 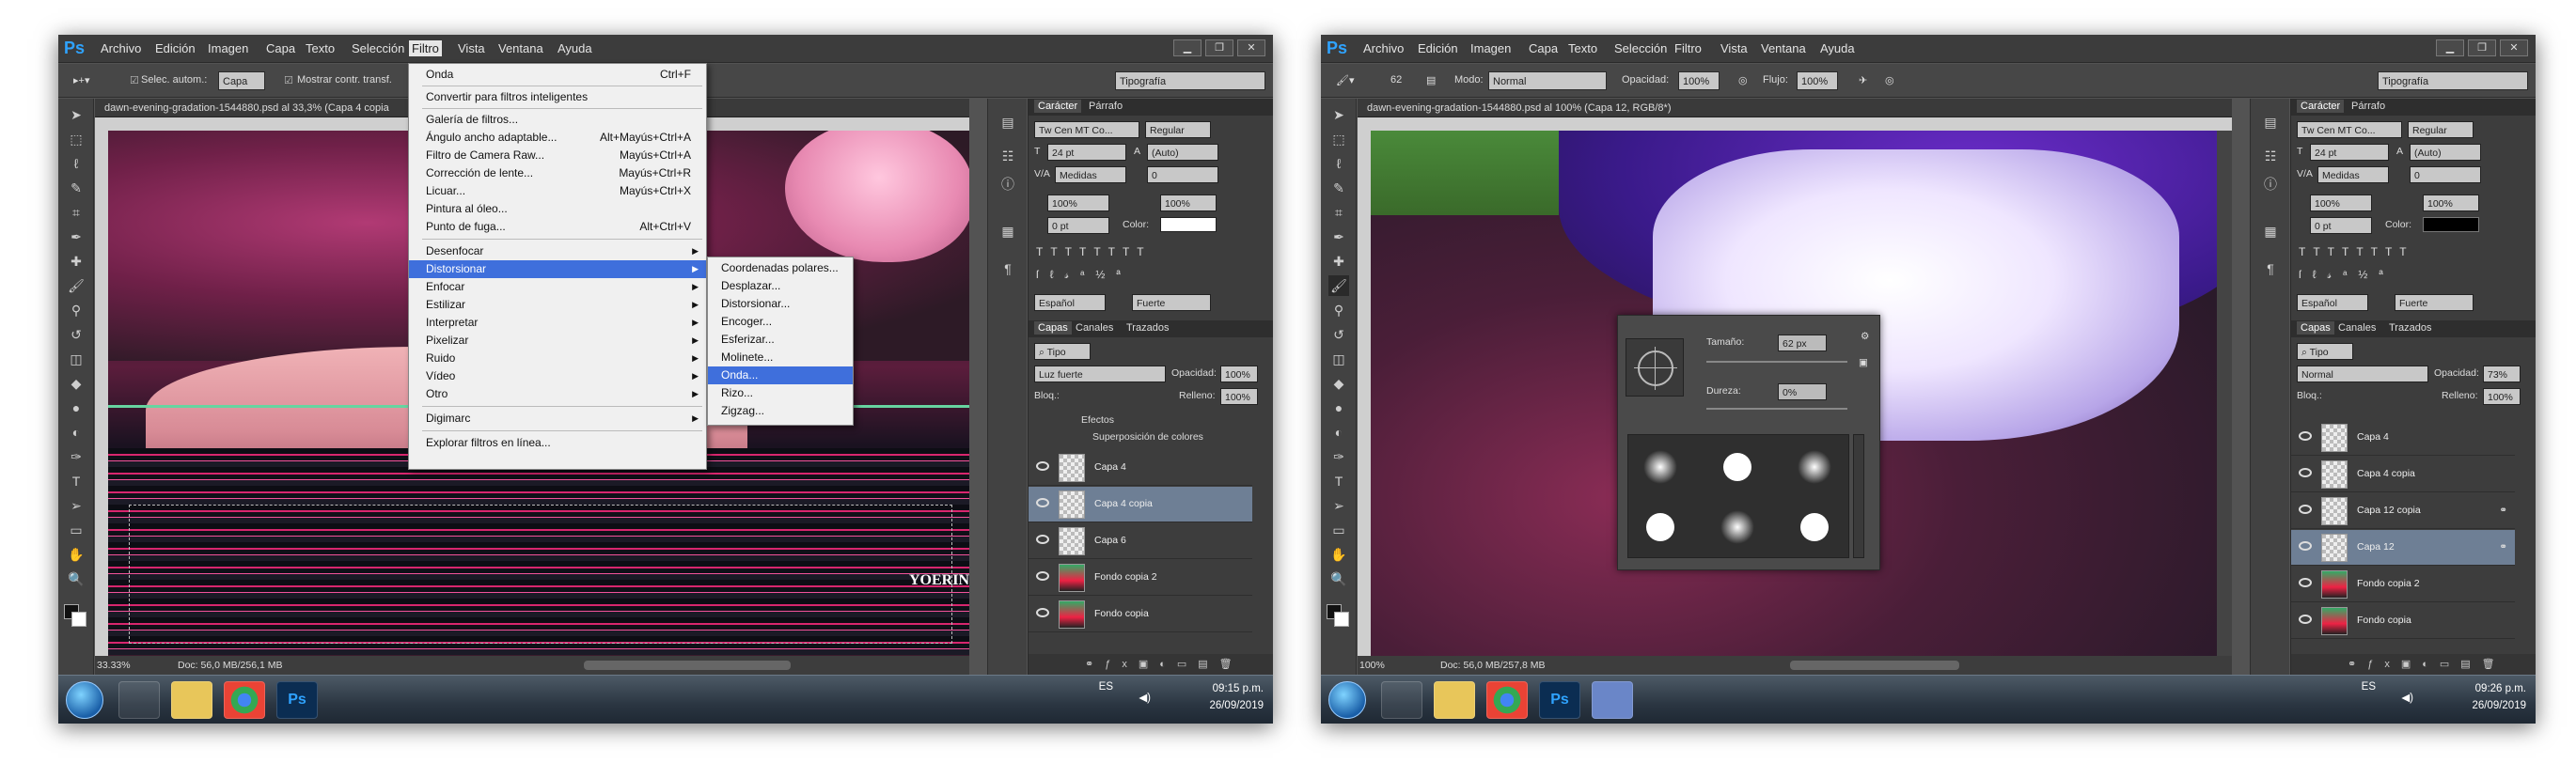 I want to click on layers-footer-icons: ⚭ƒx▣◐▭▤🗑, so click(x=2414, y=665).